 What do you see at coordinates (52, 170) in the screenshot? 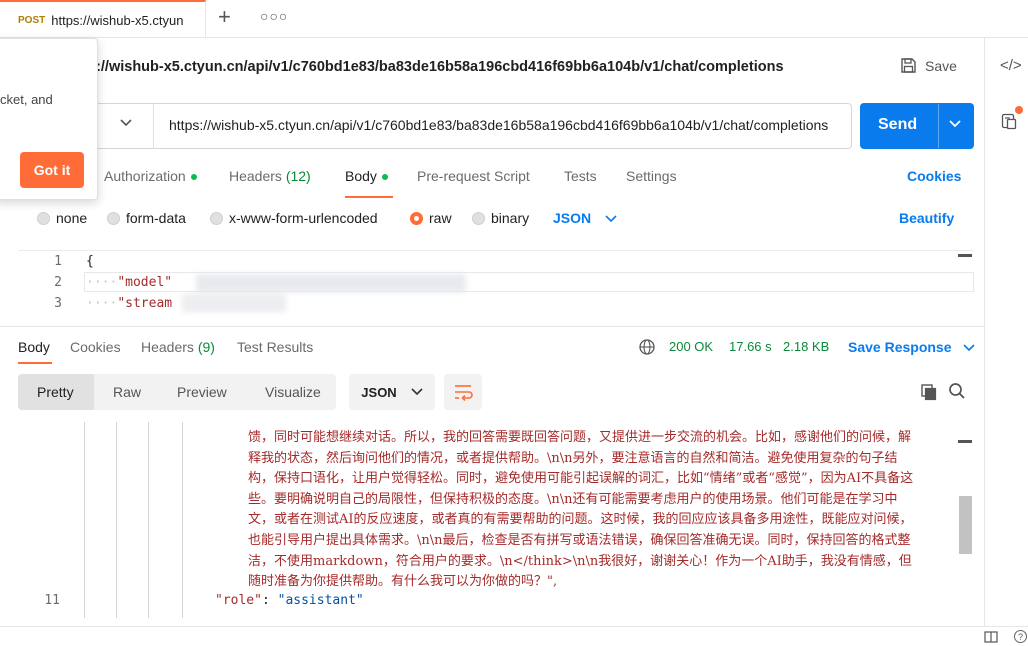
I see `got-it-button: Got it` at bounding box center [52, 170].